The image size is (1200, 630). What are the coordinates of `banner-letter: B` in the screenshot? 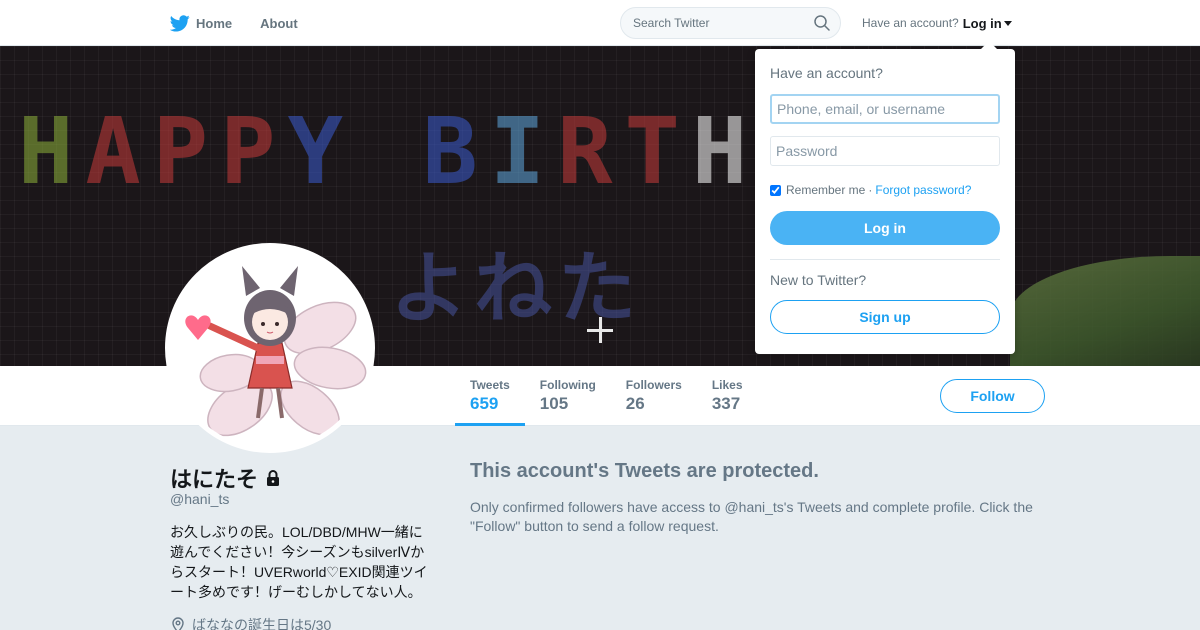 It's located at (456, 151).